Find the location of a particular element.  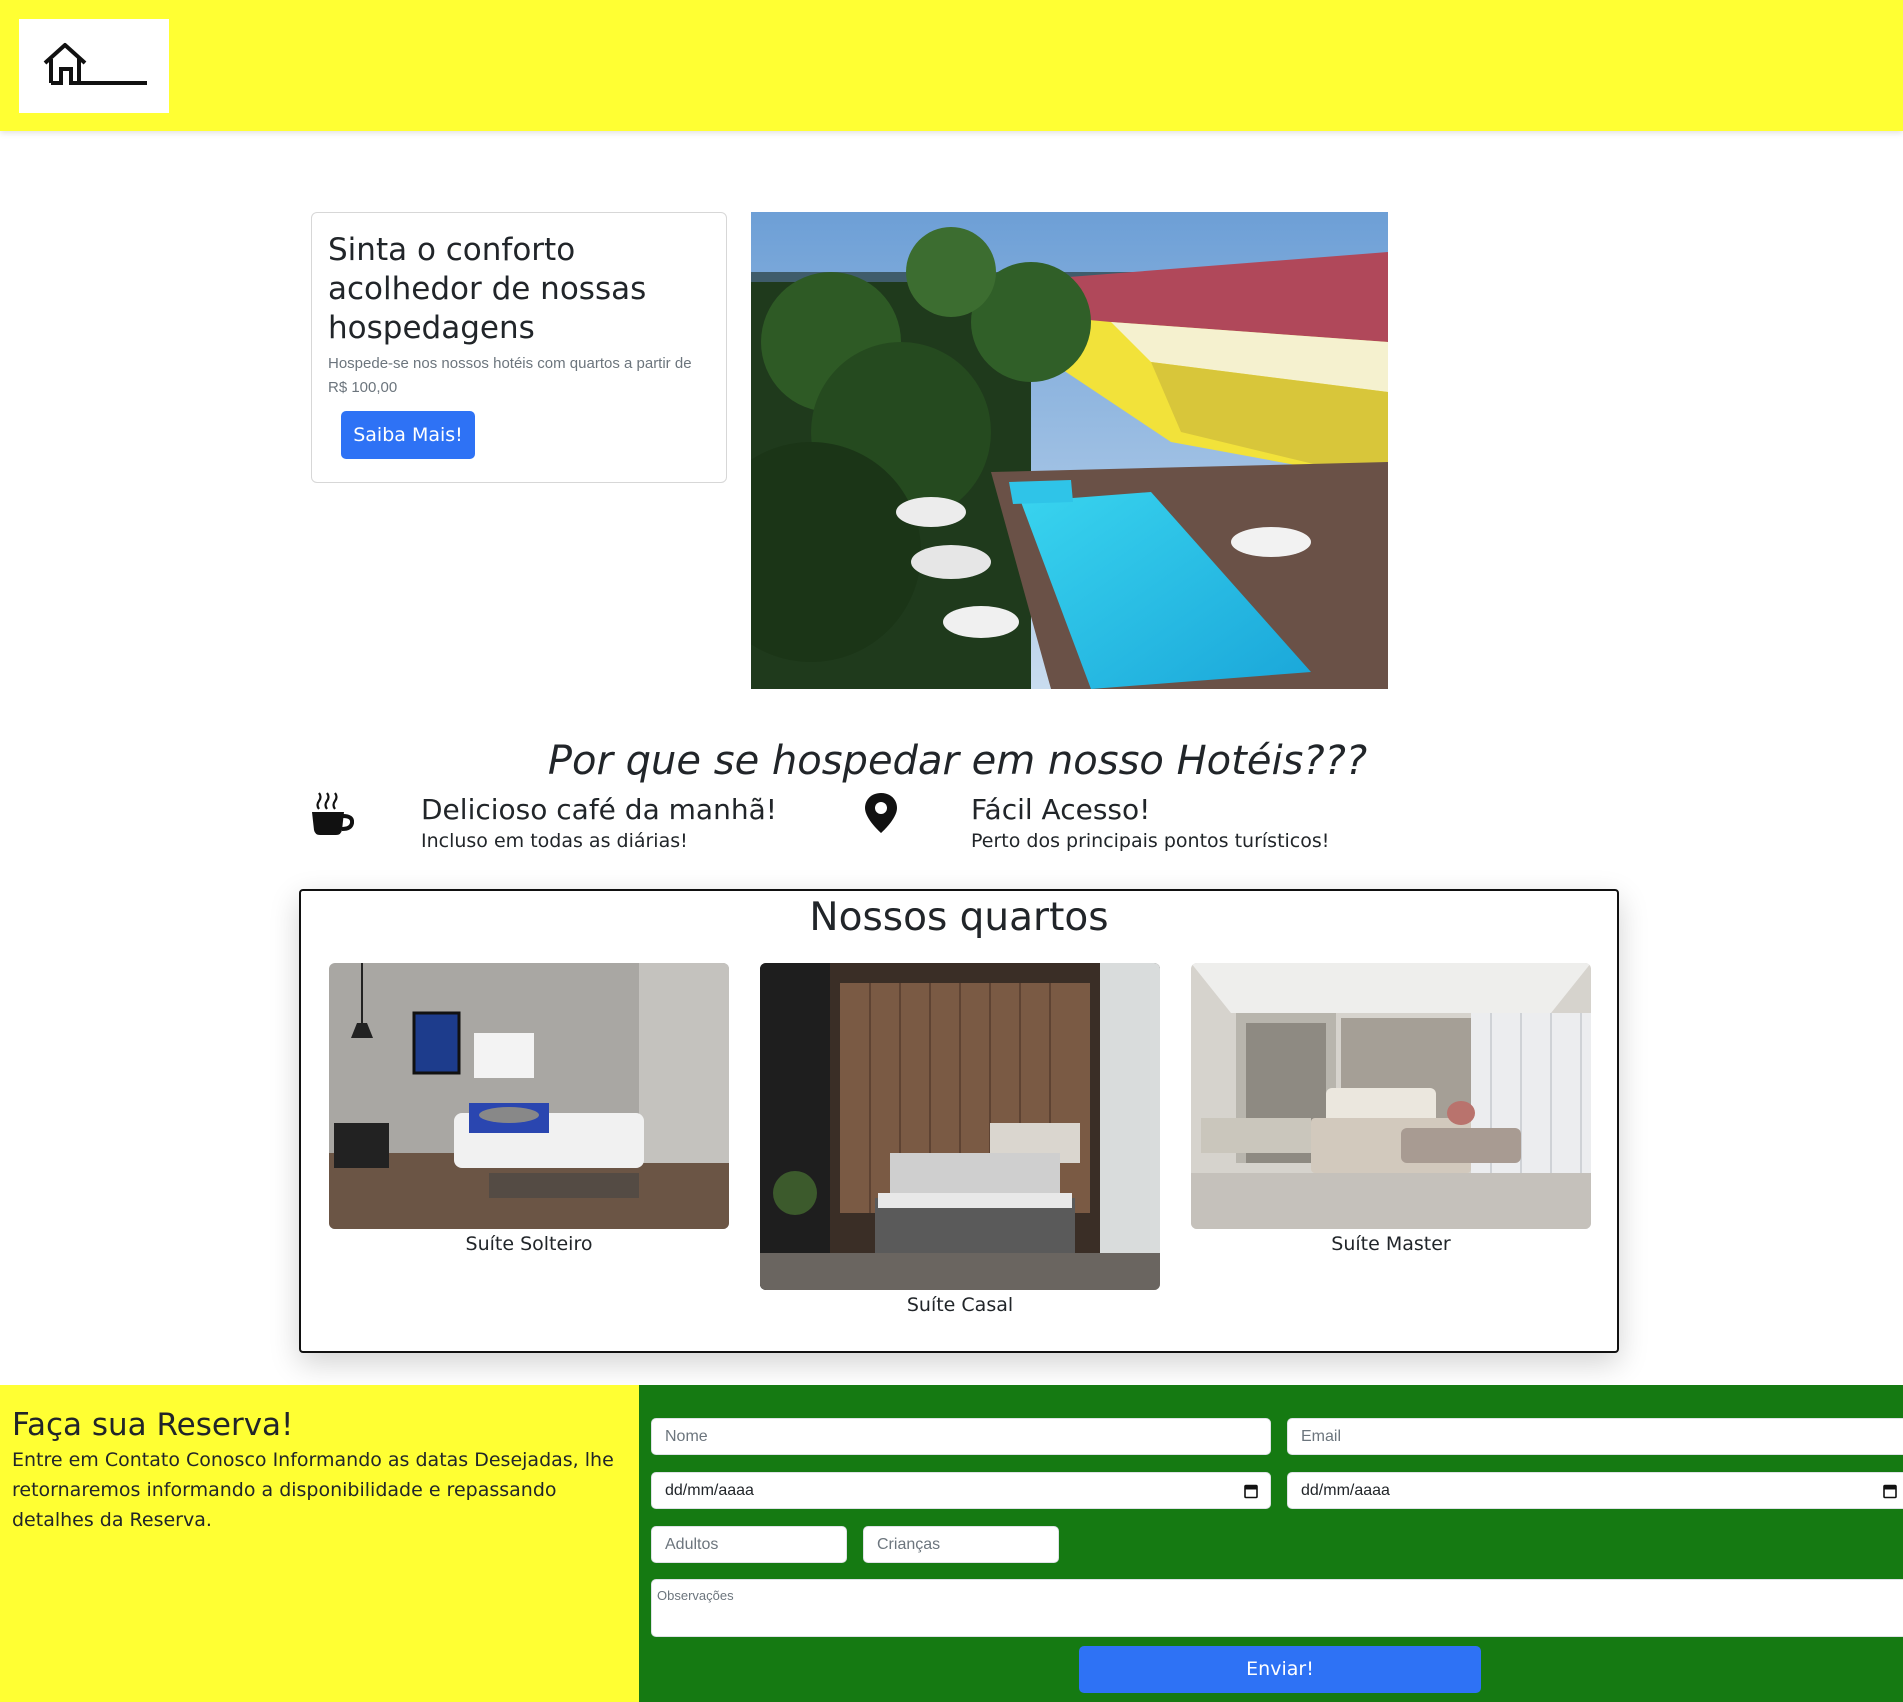

notes-textarea: Observações is located at coordinates (1277, 1608).